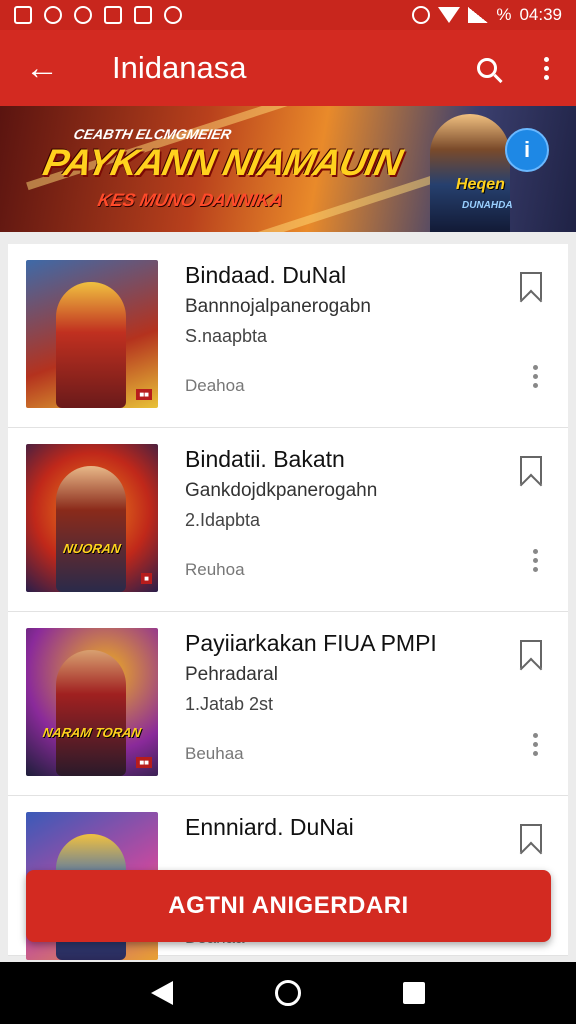 The image size is (576, 1024). I want to click on item-status: Reuhoa, so click(215, 569).